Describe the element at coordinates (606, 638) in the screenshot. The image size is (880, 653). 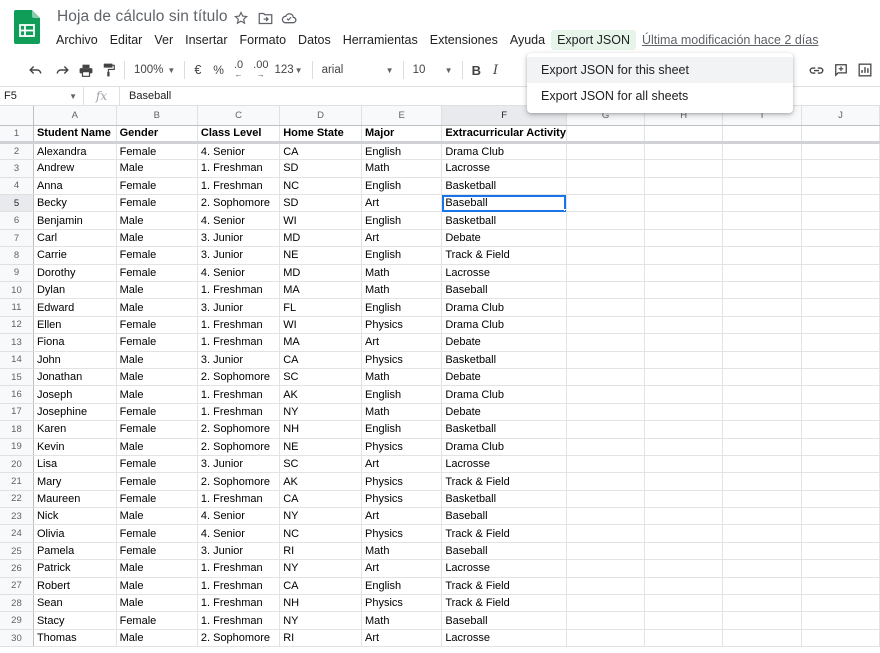
I see `cell-g30` at that location.